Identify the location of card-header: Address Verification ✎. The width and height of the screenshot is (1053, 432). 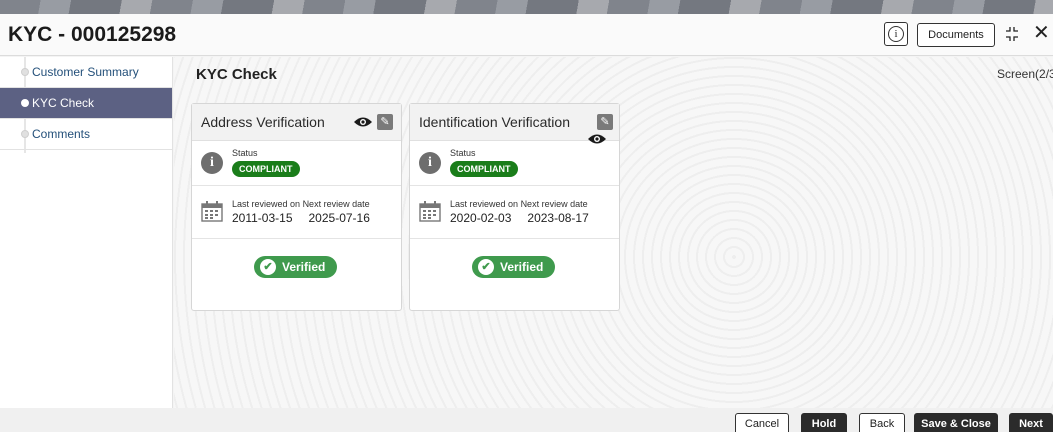
(296, 122).